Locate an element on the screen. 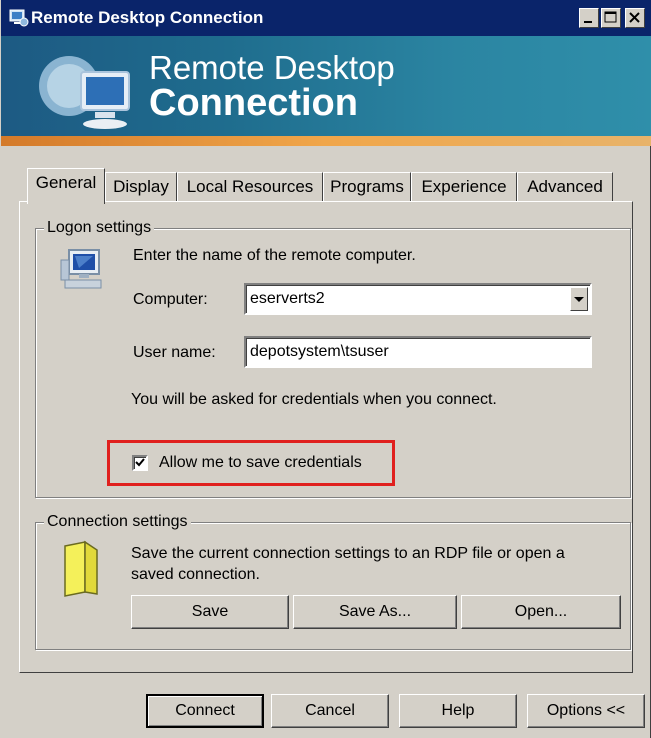 The image size is (651, 738). help-button: Help is located at coordinates (458, 711).